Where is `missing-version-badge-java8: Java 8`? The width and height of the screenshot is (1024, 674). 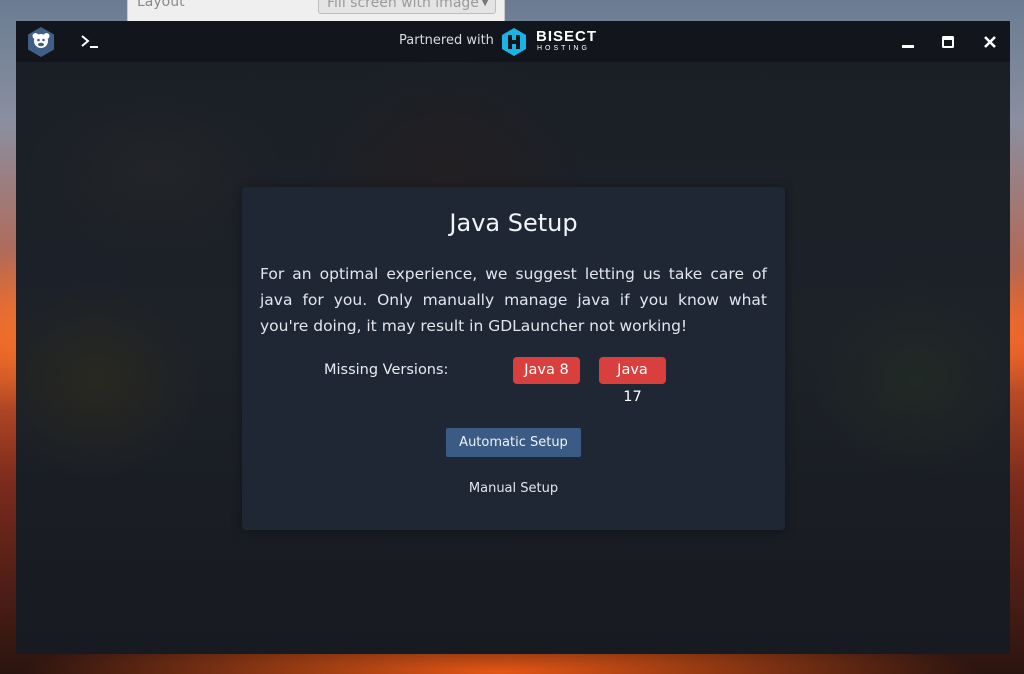 missing-version-badge-java8: Java 8 is located at coordinates (546, 370).